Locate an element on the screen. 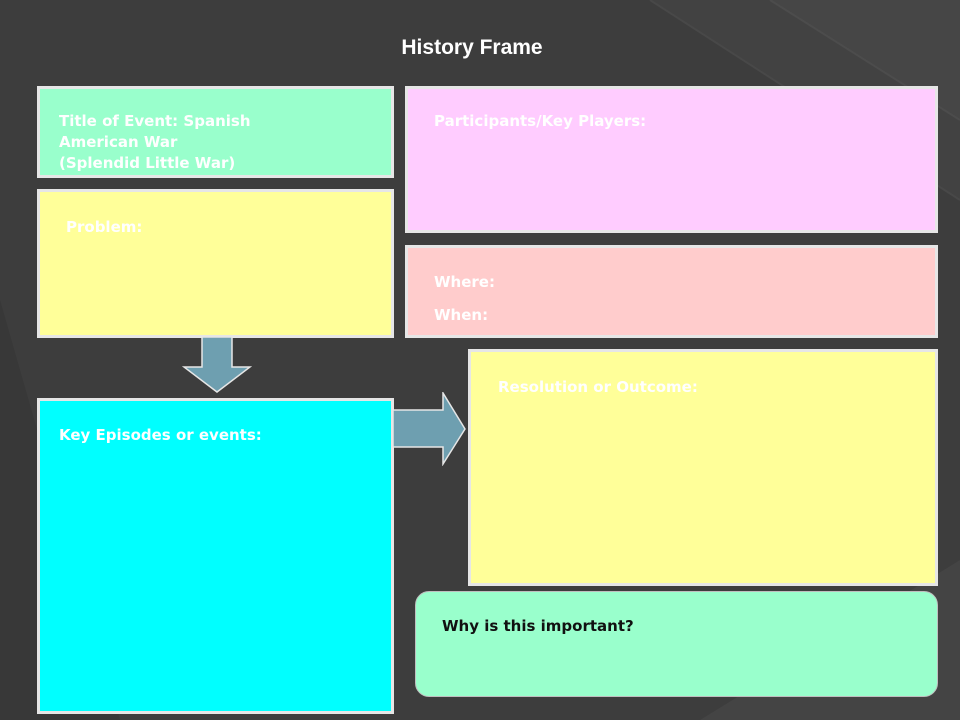 The image size is (960, 720). arrow-right-icon is located at coordinates (429, 429).